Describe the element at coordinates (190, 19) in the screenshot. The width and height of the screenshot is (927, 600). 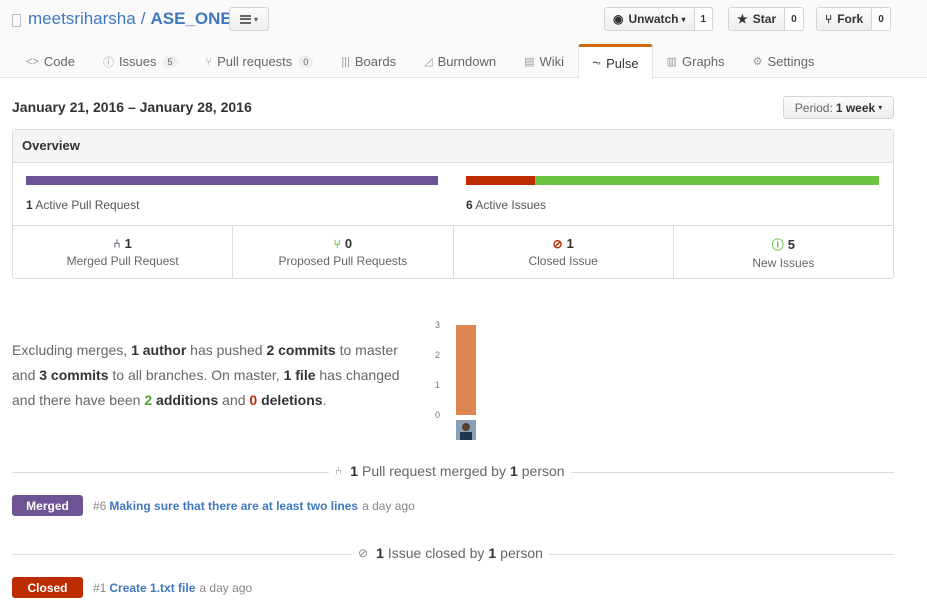
I see `repo-name-link: ASE_ONE` at that location.